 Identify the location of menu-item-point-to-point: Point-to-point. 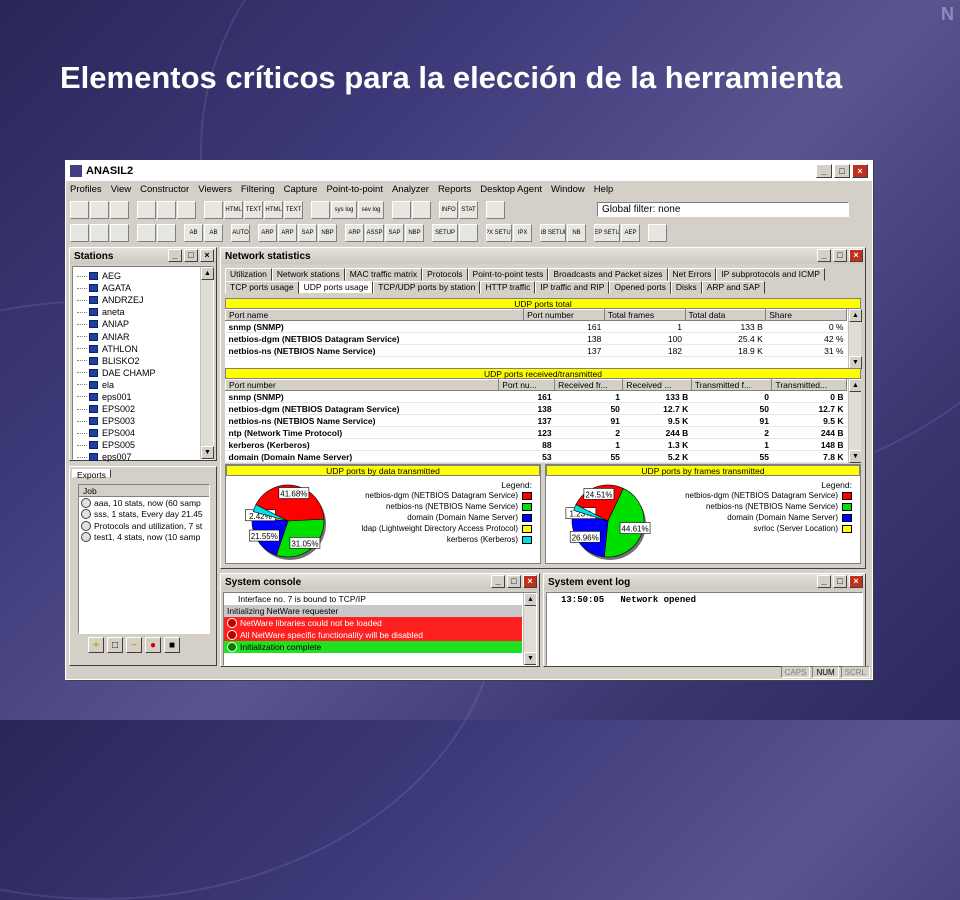
(354, 189).